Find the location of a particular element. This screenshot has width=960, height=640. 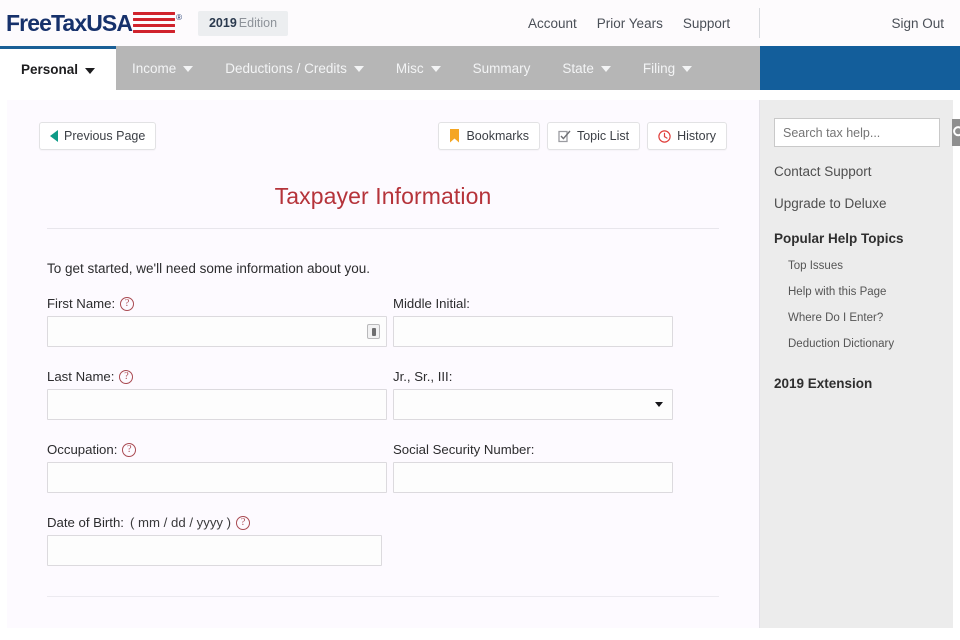

search-icon is located at coordinates (956, 131).